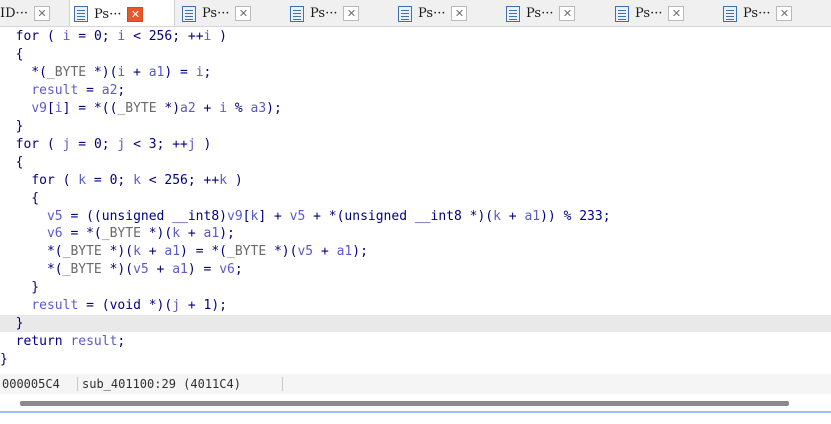 The image size is (831, 424). I want to click on status-divider, so click(77, 384).